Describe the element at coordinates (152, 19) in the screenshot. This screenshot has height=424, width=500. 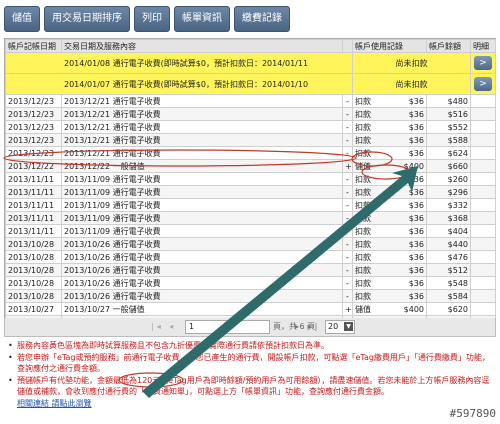
I see `print-button: 列印` at that location.